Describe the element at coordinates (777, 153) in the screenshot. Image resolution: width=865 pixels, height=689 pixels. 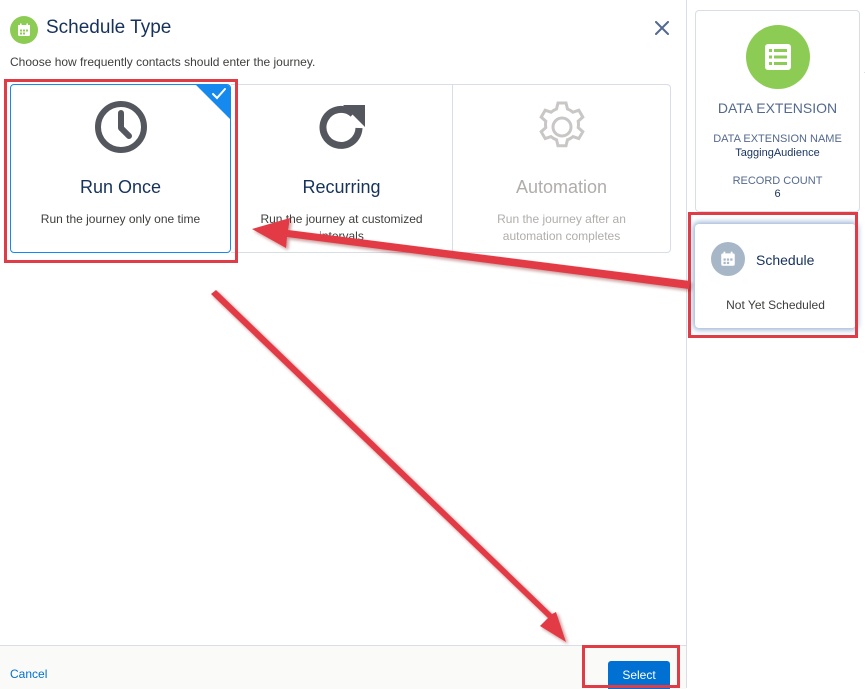
I see `data-extension-name-value: TaggingAudience` at that location.